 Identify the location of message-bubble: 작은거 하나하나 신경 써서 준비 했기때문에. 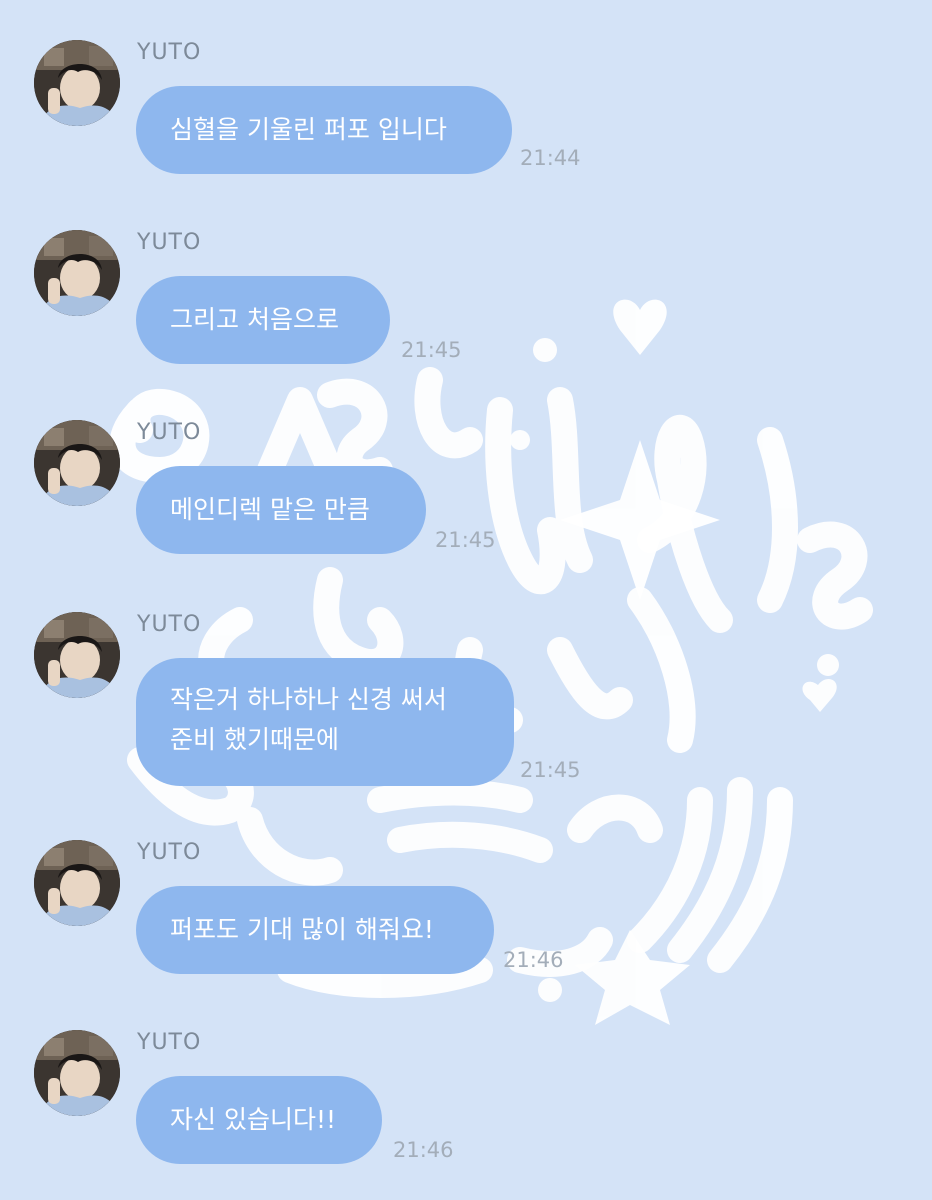
(325, 722).